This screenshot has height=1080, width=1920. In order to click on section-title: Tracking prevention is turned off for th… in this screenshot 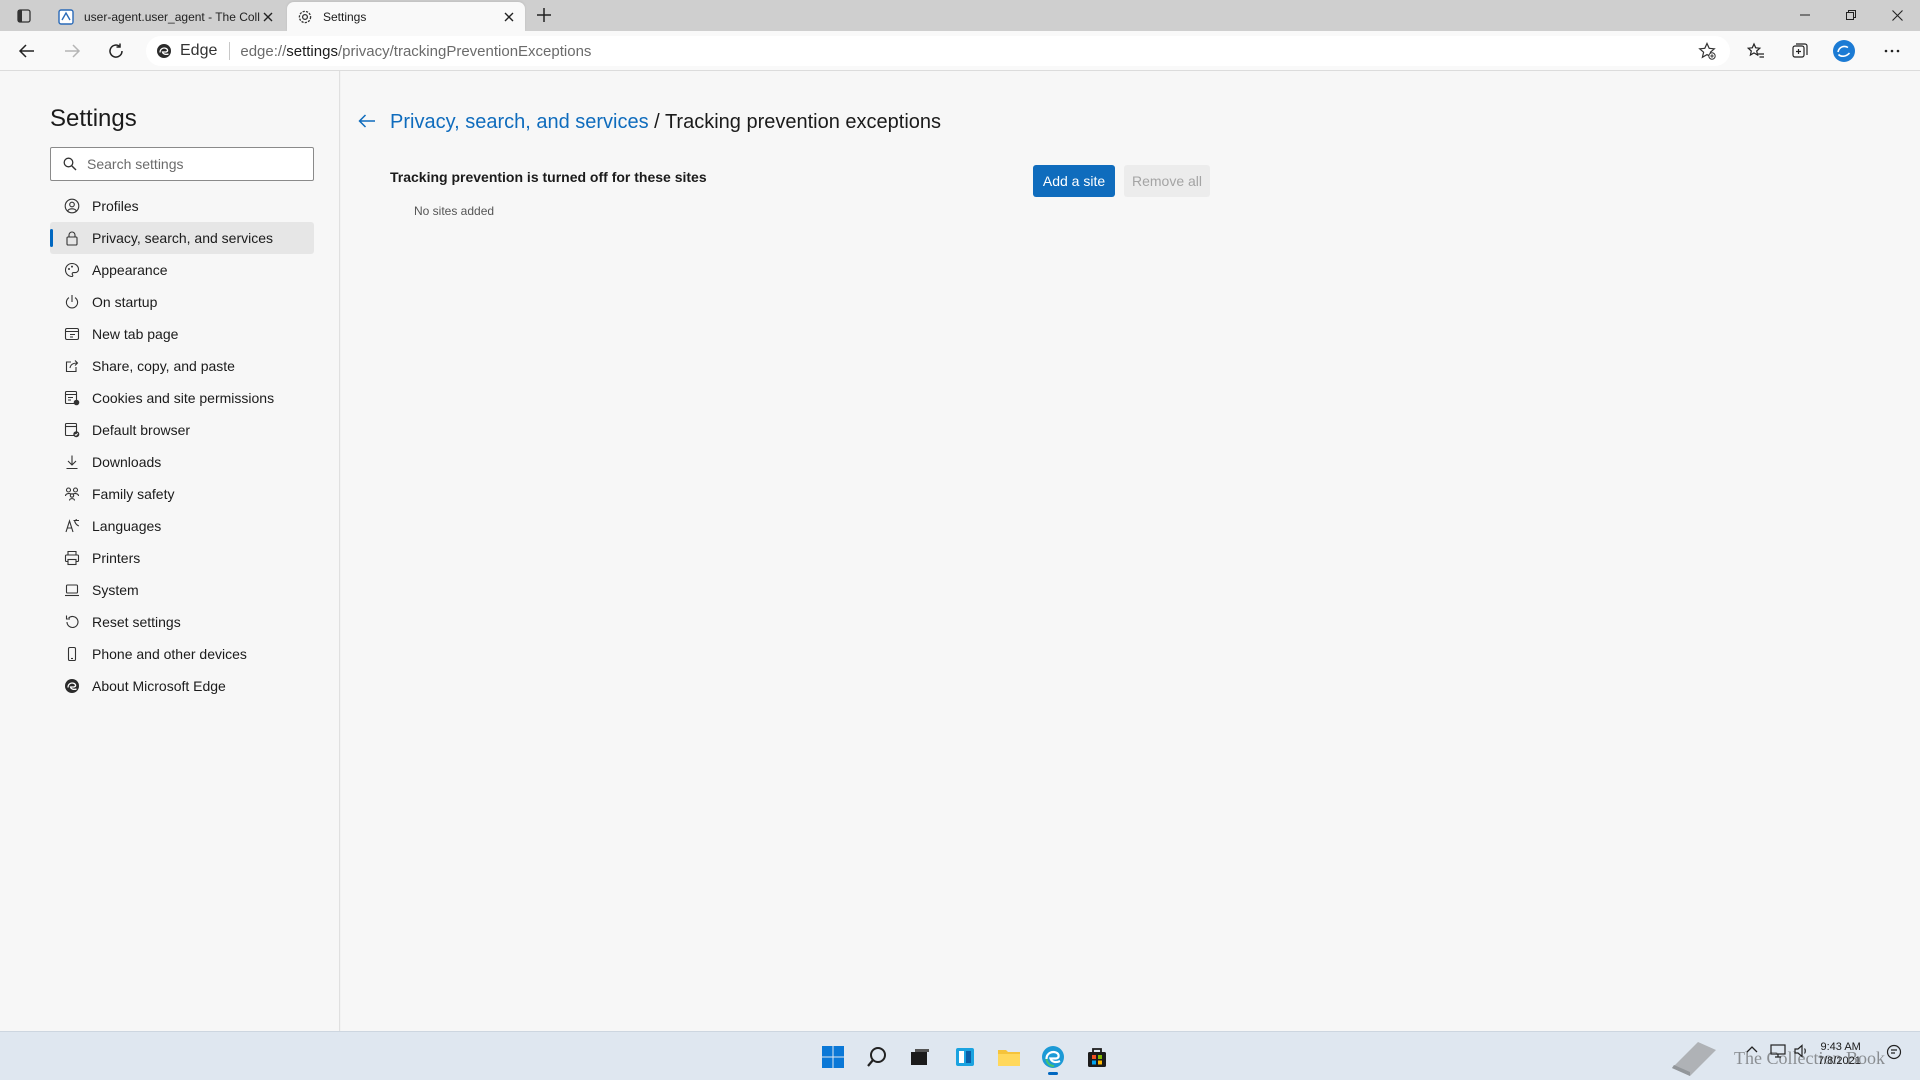, I will do `click(548, 177)`.